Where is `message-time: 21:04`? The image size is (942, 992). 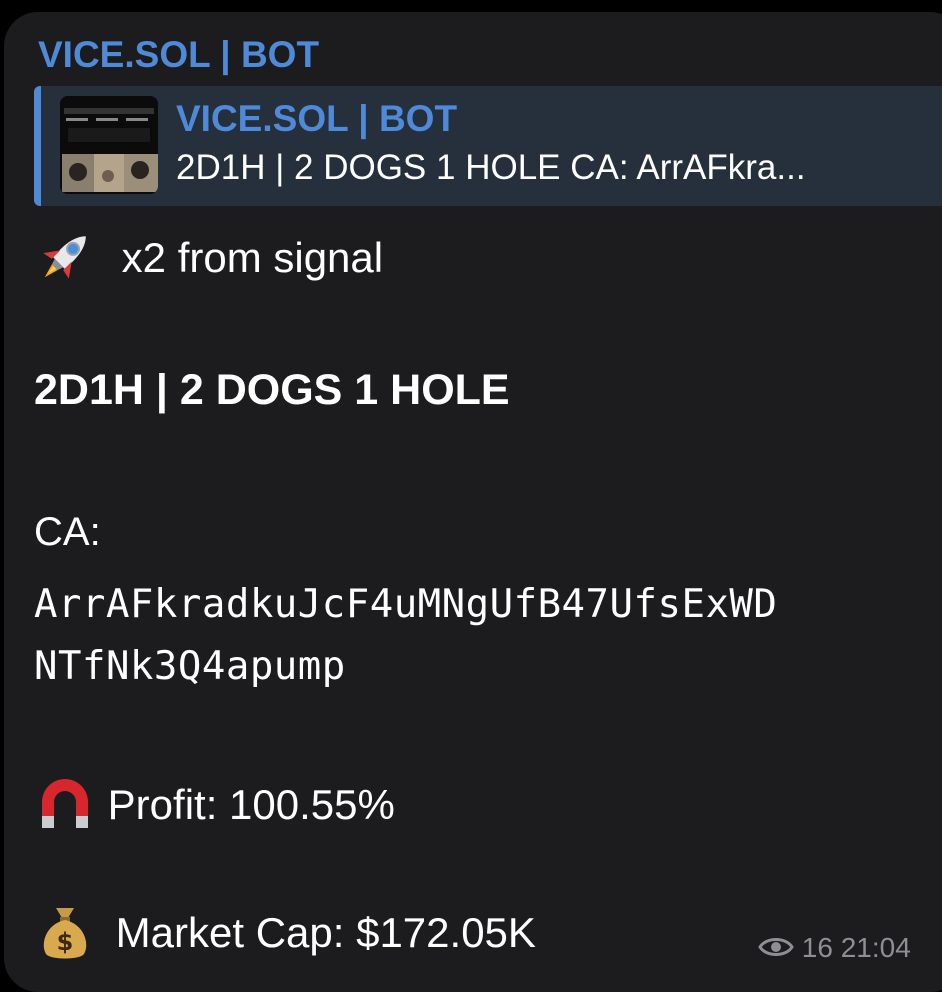
message-time: 21:04 is located at coordinates (875, 947).